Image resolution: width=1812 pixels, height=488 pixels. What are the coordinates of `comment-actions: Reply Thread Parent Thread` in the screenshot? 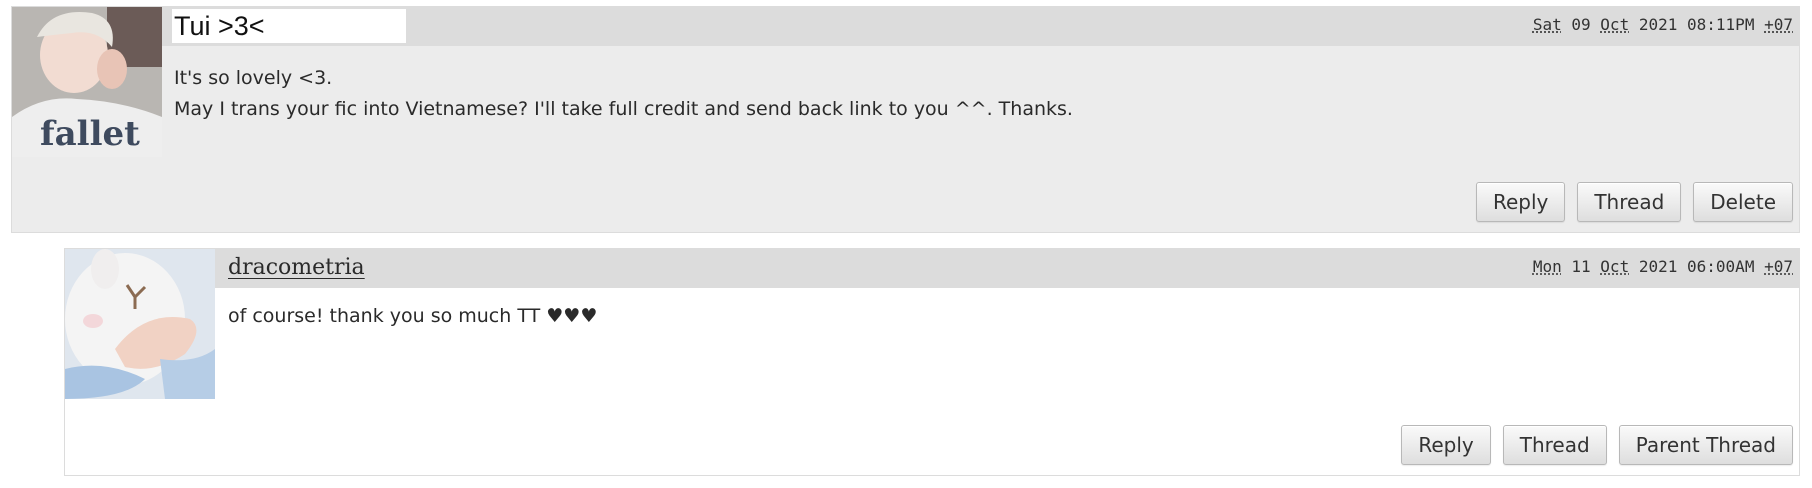 It's located at (1597, 445).